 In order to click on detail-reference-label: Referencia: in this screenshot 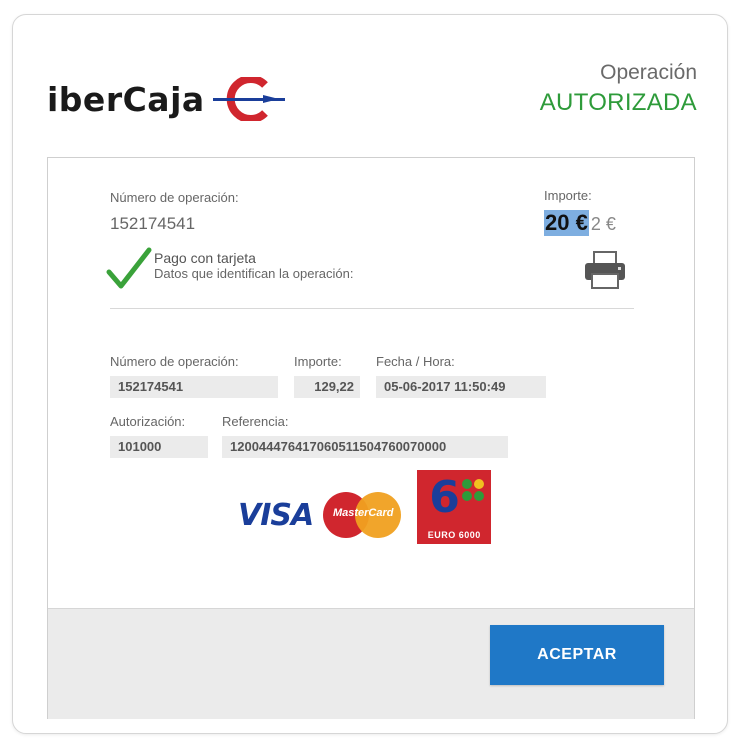, I will do `click(255, 421)`.